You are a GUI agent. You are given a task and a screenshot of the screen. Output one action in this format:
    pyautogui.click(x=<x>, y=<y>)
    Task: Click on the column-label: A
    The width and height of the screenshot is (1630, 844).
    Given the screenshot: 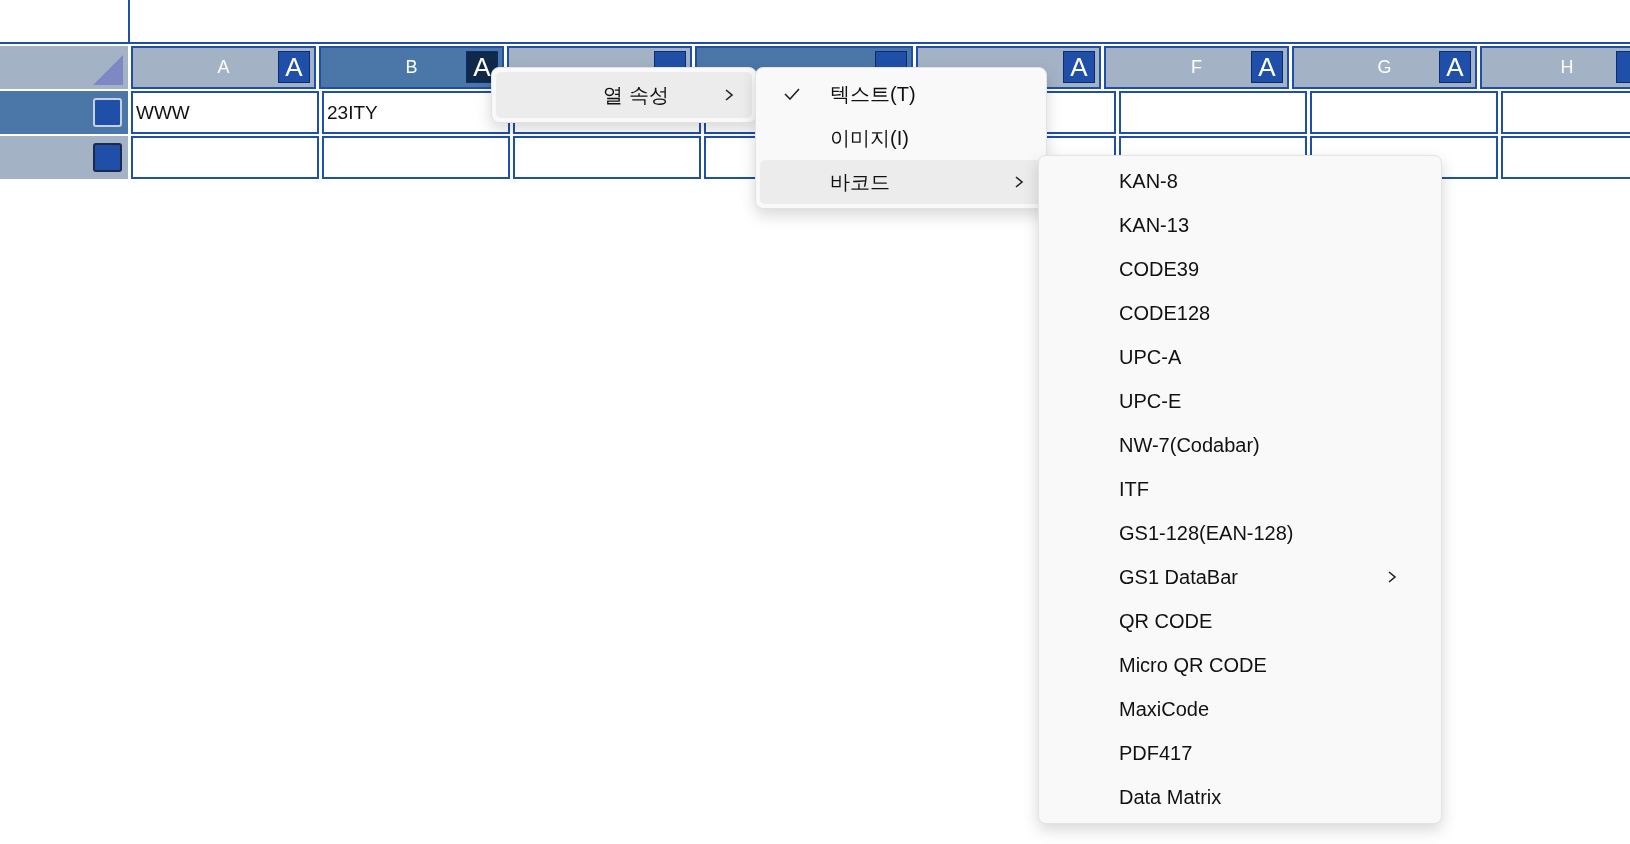 What is the action you would take?
    pyautogui.click(x=223, y=67)
    